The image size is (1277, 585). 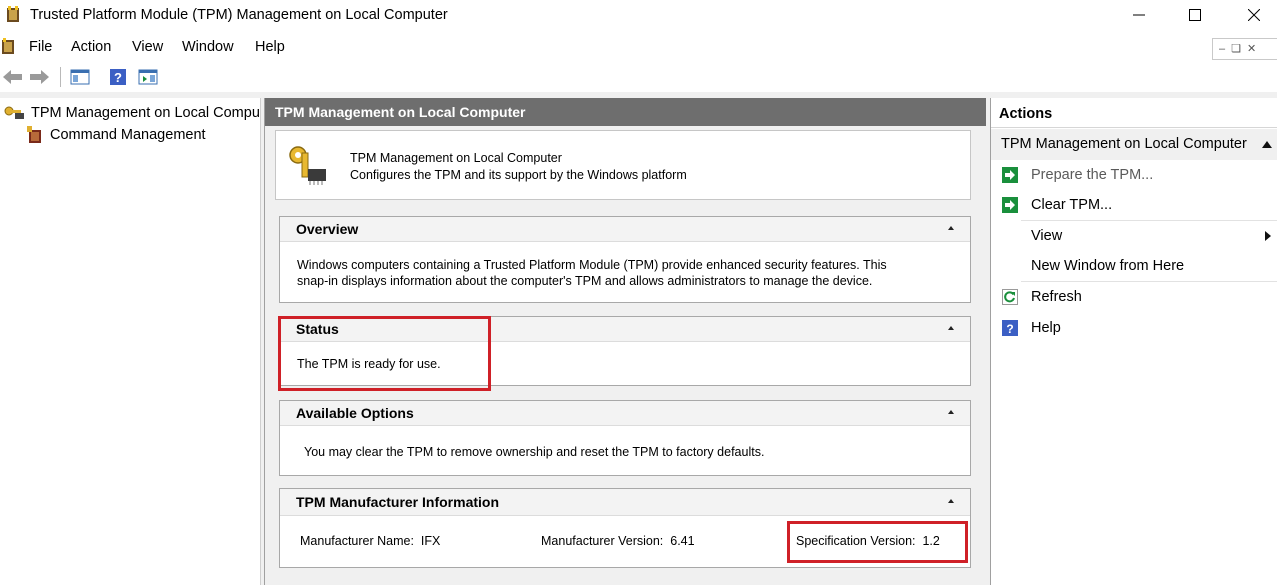 I want to click on action-label: View, so click(x=1047, y=236).